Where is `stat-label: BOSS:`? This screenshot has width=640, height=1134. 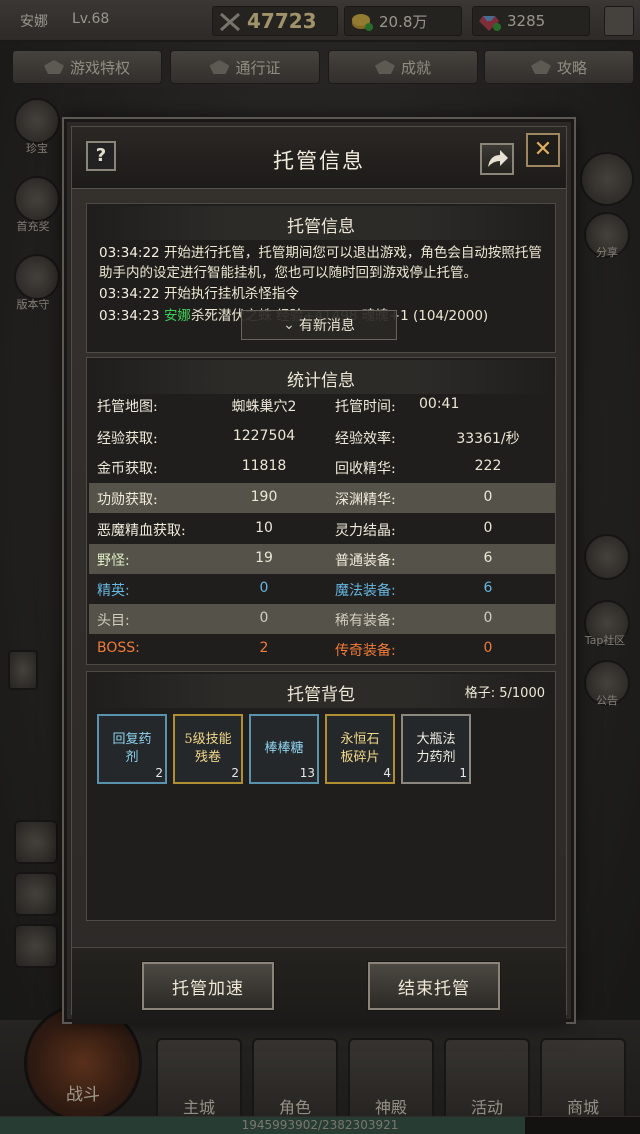
stat-label: BOSS: is located at coordinates (118, 648).